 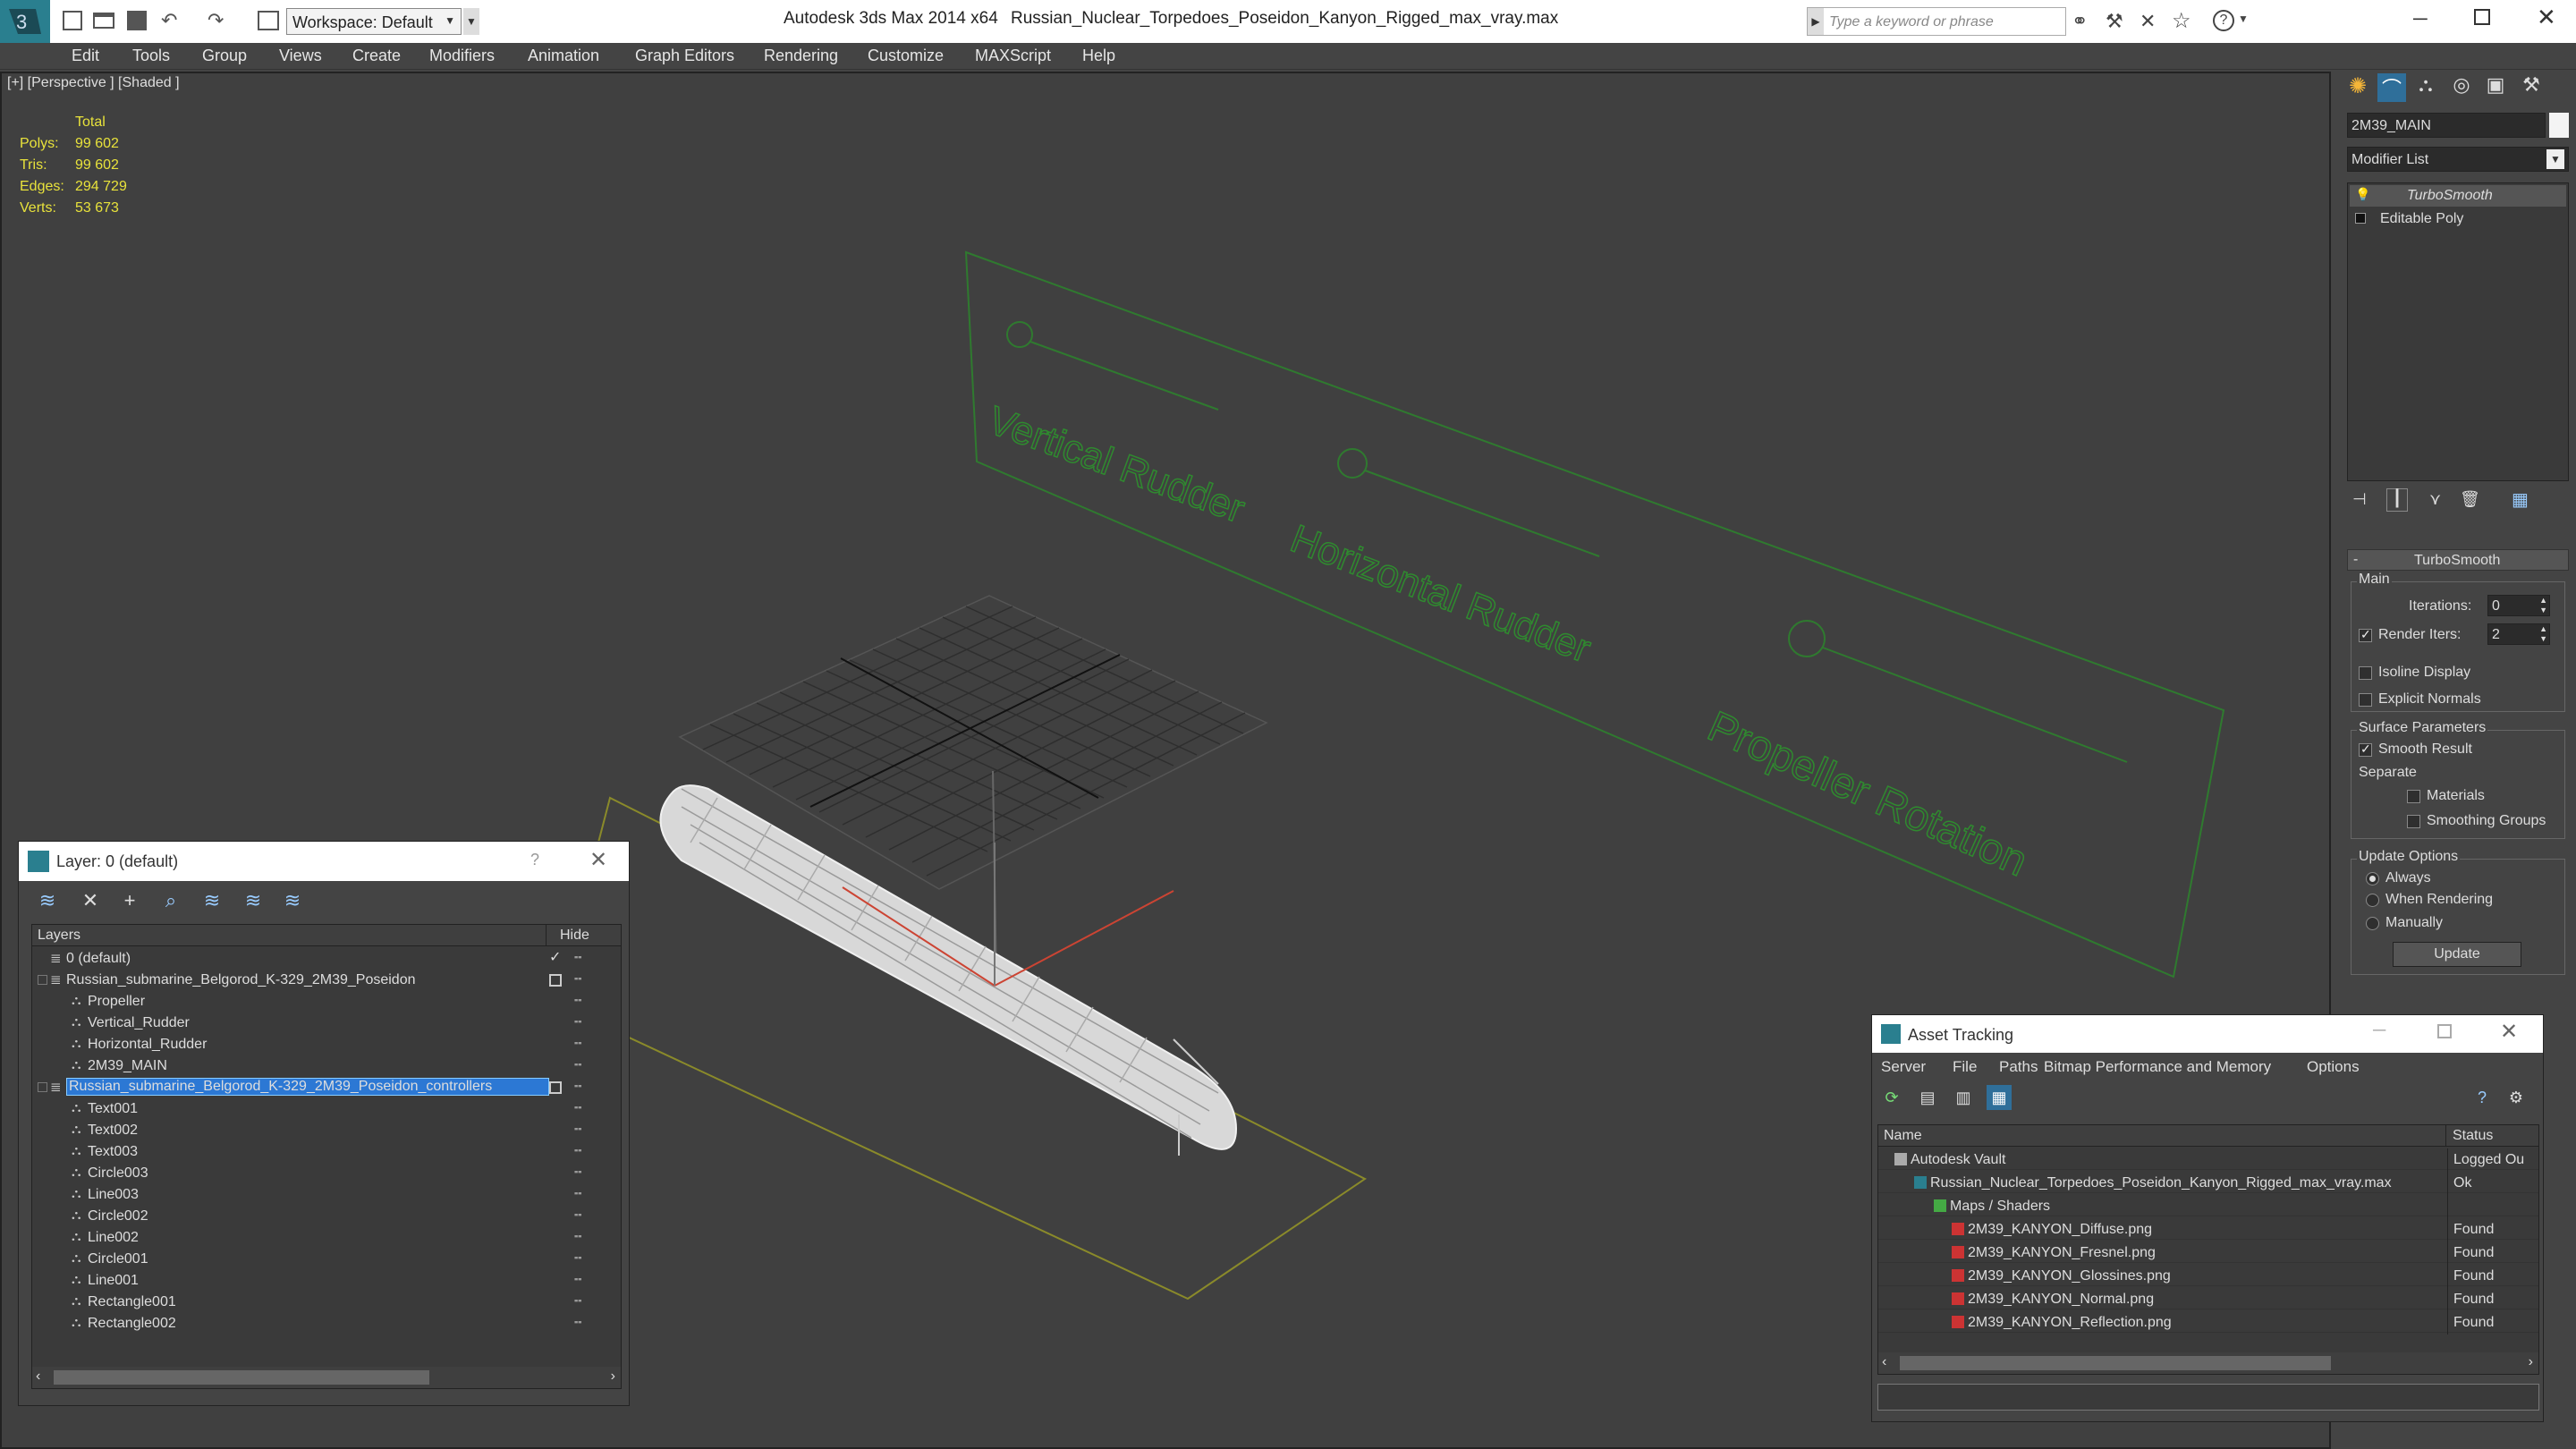 What do you see at coordinates (1013, 56) in the screenshot?
I see `menu-maxscript: MAXScript` at bounding box center [1013, 56].